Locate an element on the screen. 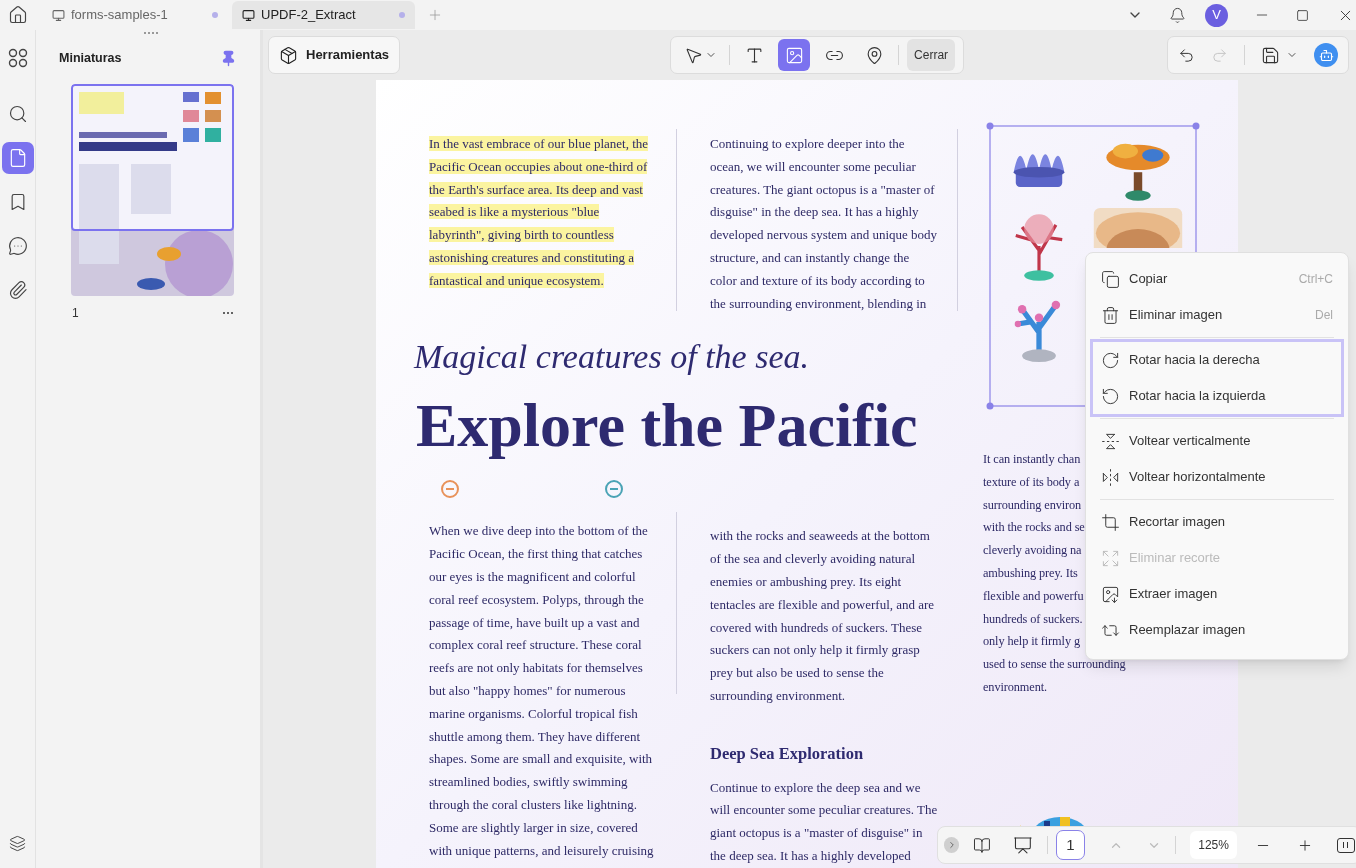  comment-icon is located at coordinates (17, 246).